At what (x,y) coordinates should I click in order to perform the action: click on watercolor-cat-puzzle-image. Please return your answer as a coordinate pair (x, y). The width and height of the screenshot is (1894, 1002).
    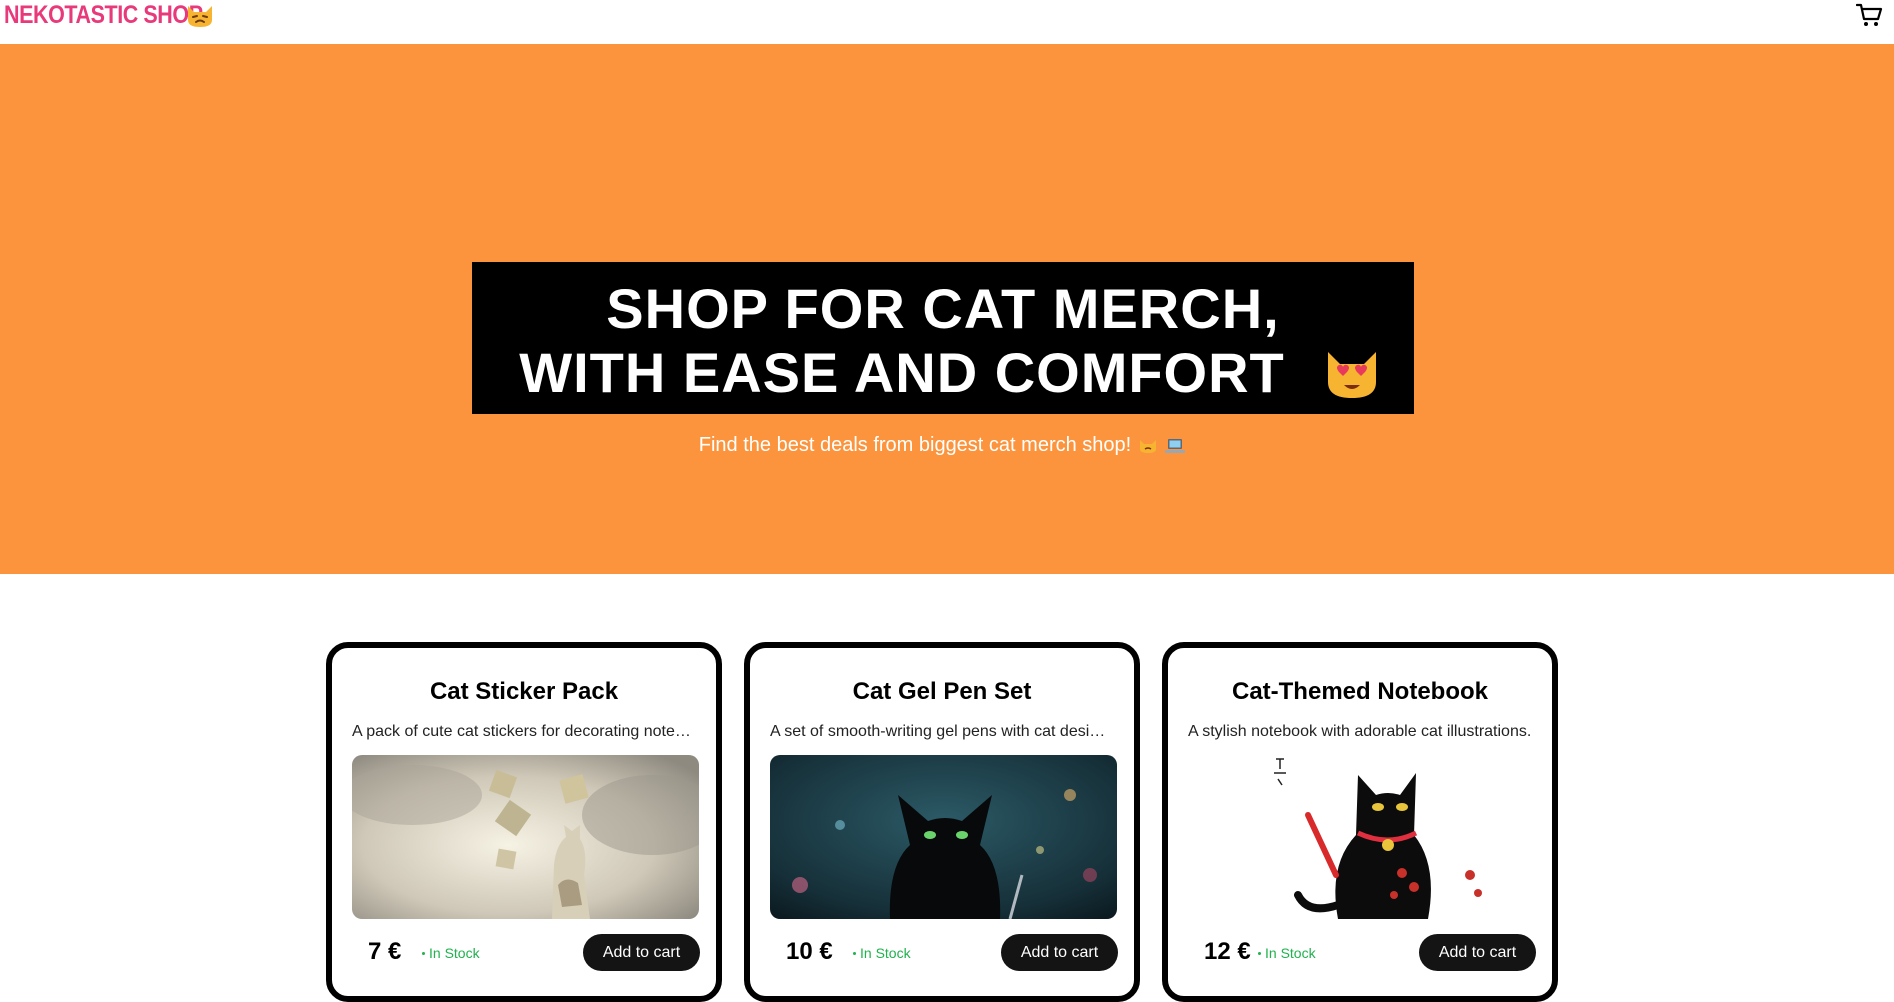
    Looking at the image, I should click on (525, 837).